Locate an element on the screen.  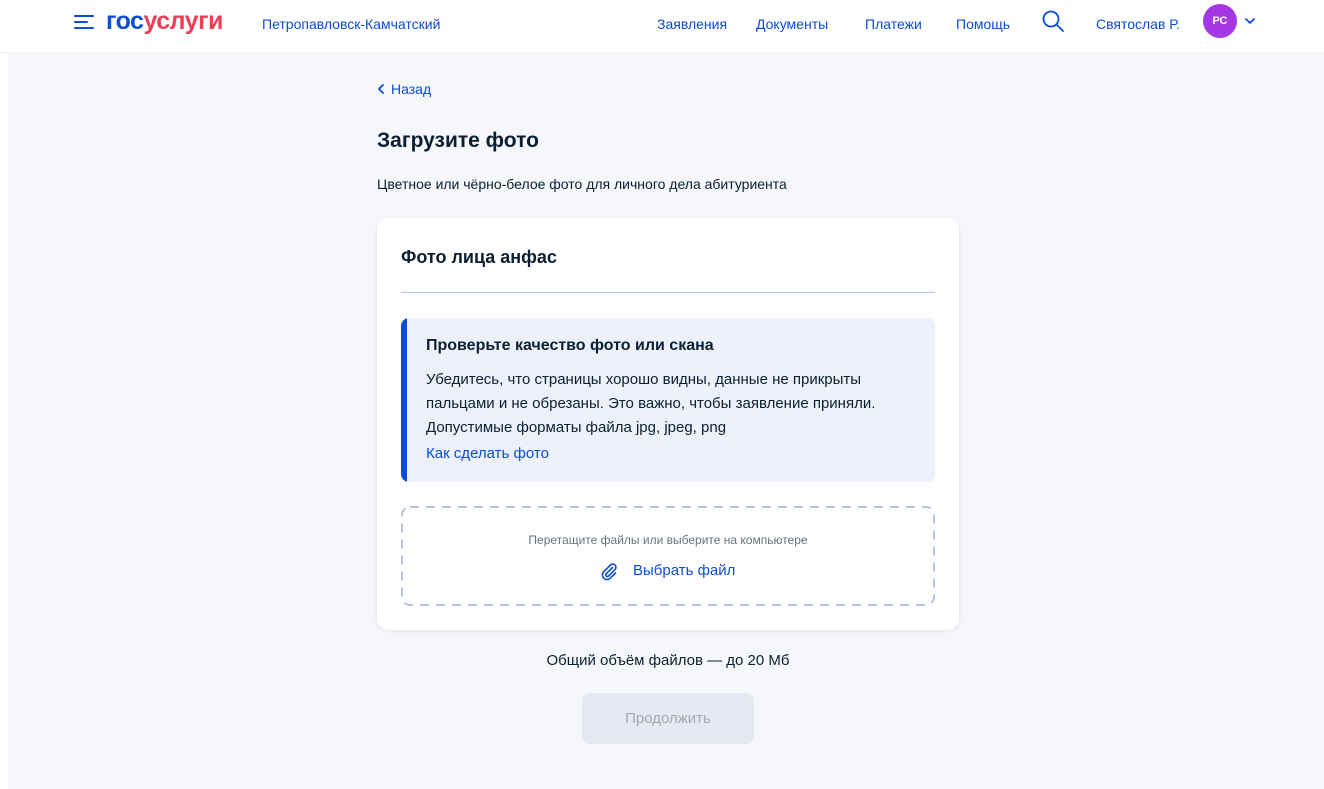
page-title: Загрузите фото is located at coordinates (458, 140).